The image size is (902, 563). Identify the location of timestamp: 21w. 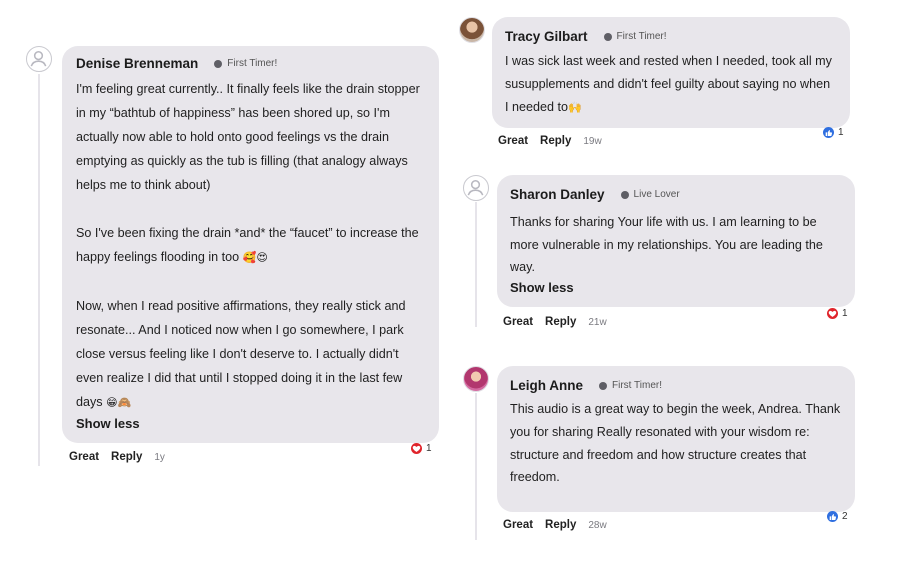
(597, 322).